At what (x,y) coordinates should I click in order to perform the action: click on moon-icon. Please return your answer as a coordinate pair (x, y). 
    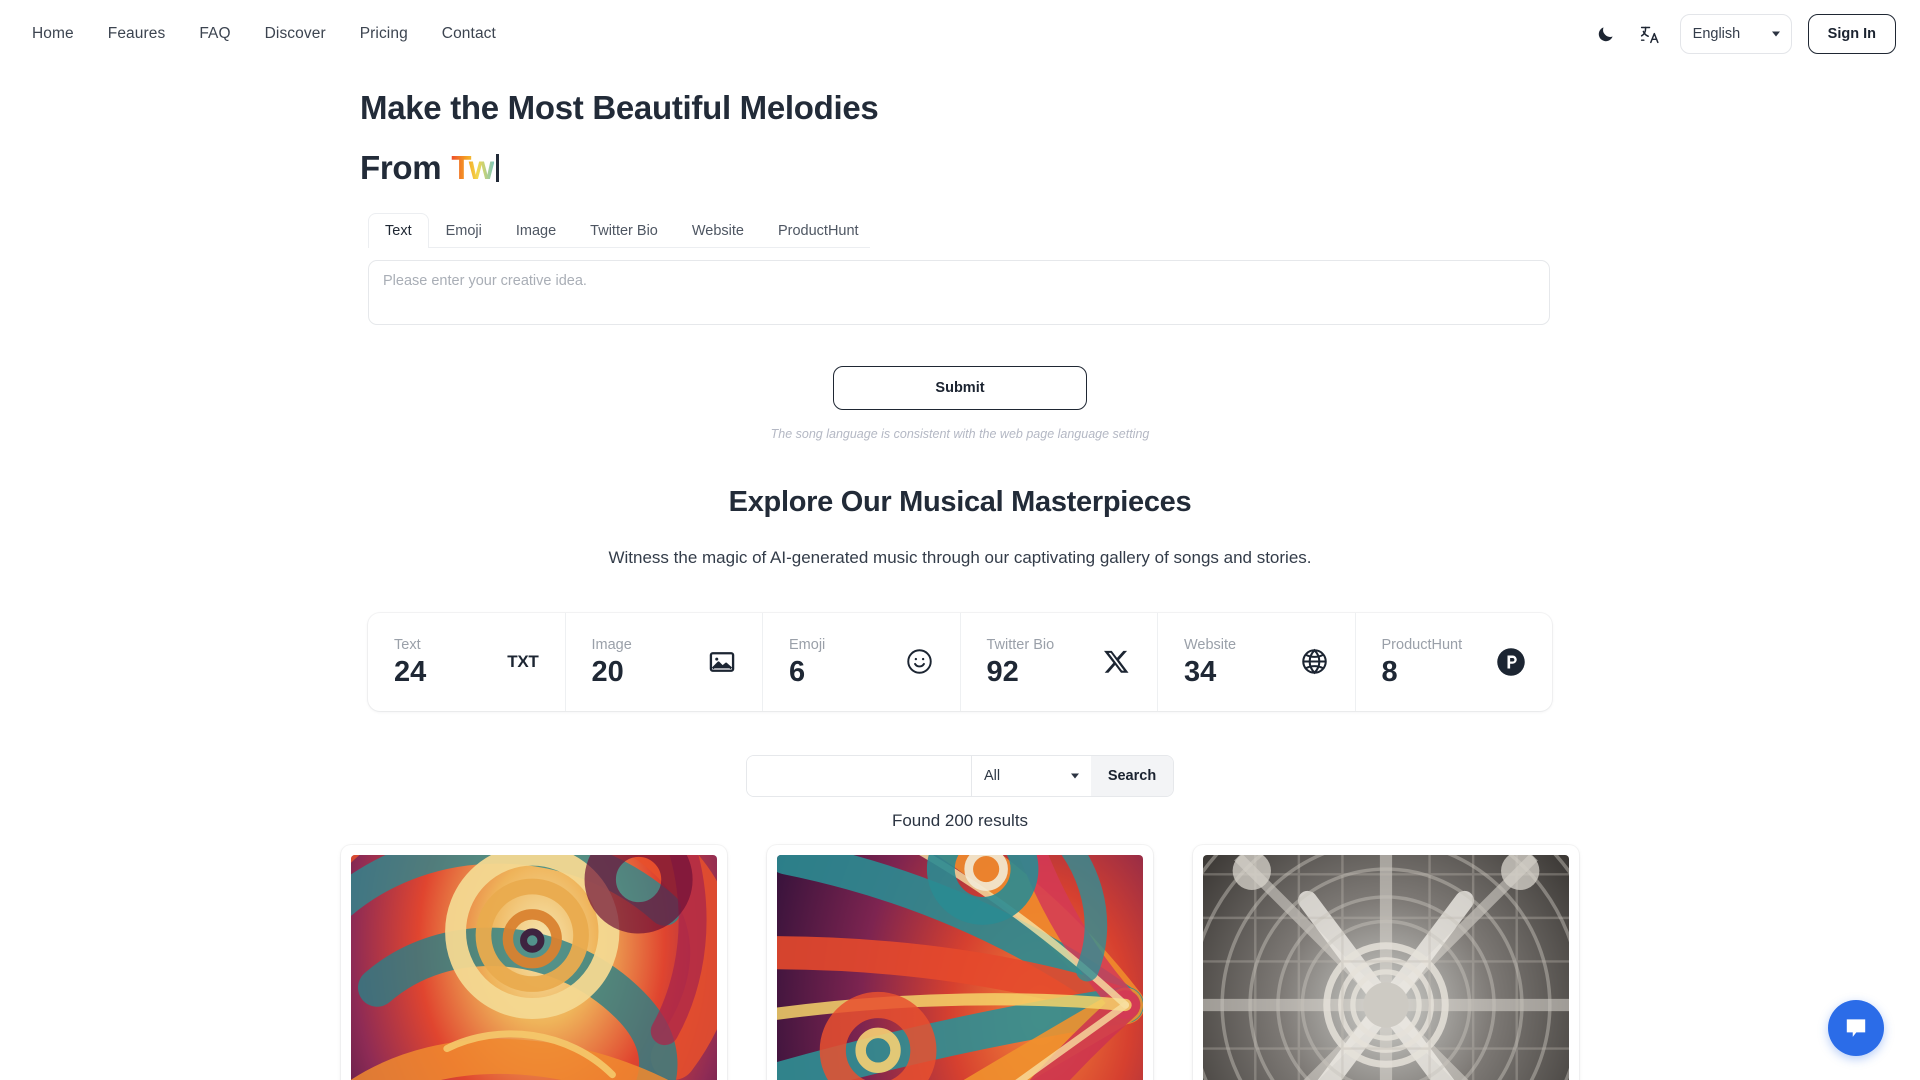
    Looking at the image, I should click on (1606, 34).